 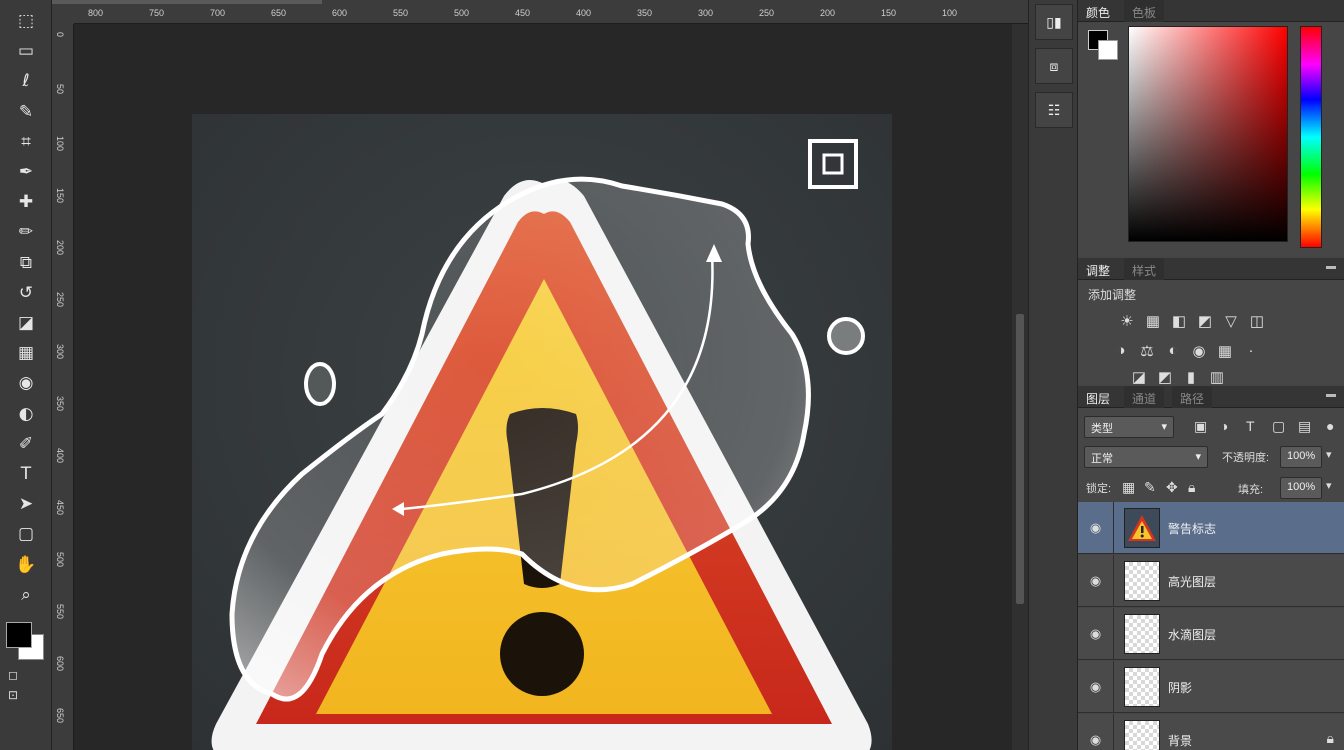 I want to click on lock-transparent-icon: ▦, so click(x=1128, y=487).